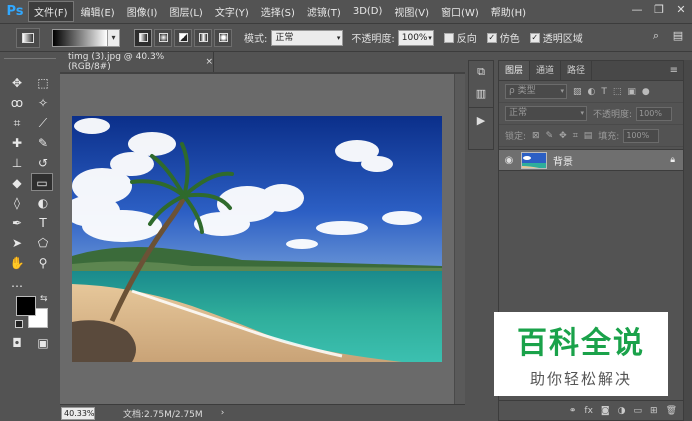 The height and width of the screenshot is (421, 692). Describe the element at coordinates (17, 103) in the screenshot. I see `lasso-tool-icon: ꝏ` at that location.